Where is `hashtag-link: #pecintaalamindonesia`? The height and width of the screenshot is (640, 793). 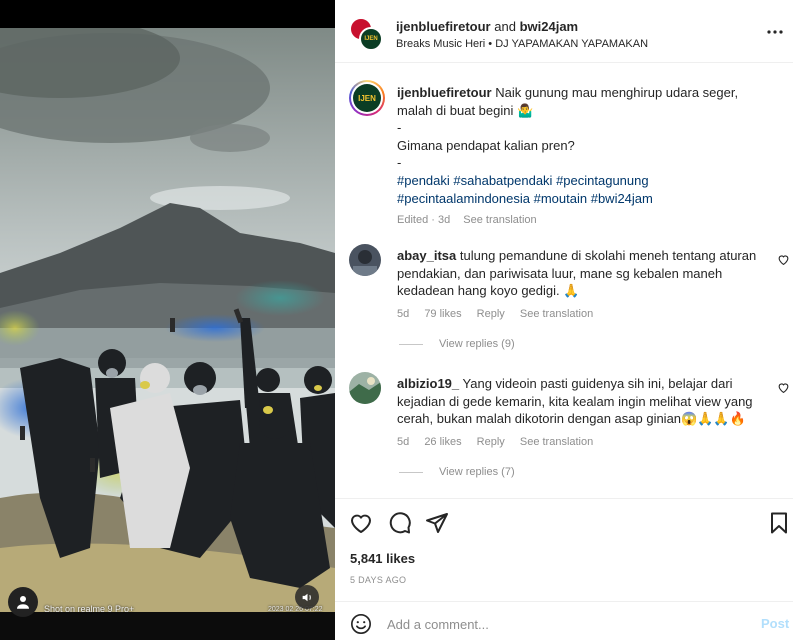 hashtag-link: #pecintaalamindonesia is located at coordinates (463, 198).